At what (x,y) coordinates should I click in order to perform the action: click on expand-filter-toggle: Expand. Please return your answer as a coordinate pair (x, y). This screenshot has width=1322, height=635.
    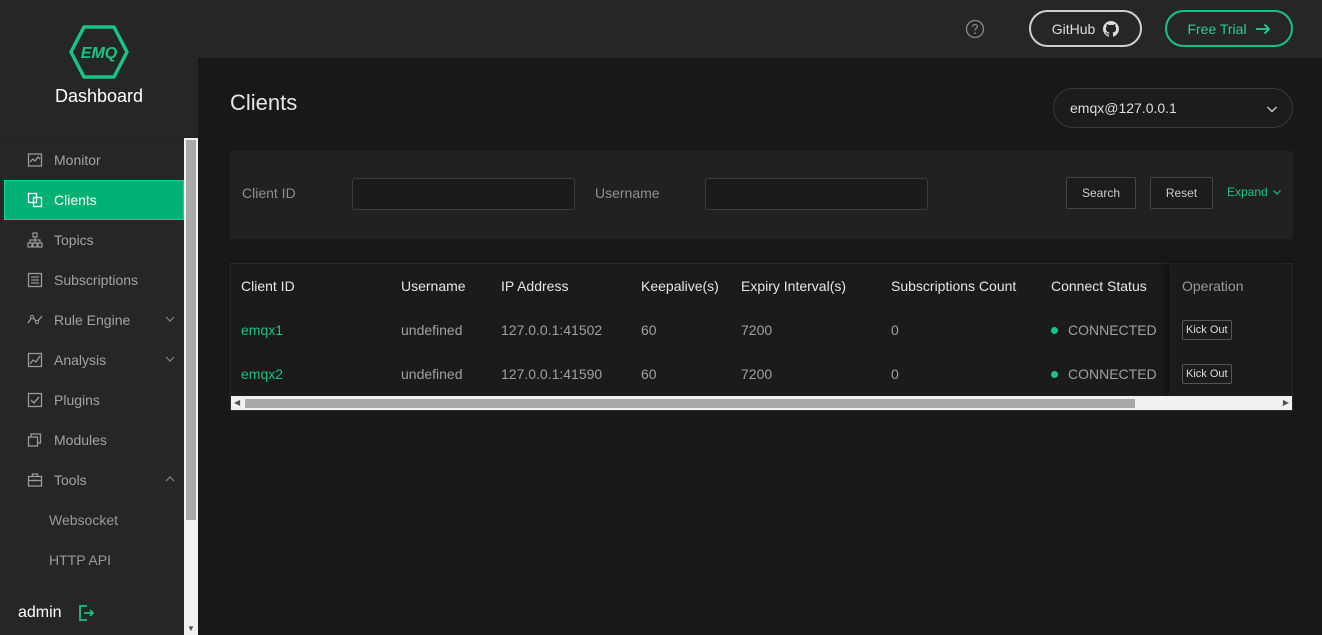
    Looking at the image, I should click on (1254, 192).